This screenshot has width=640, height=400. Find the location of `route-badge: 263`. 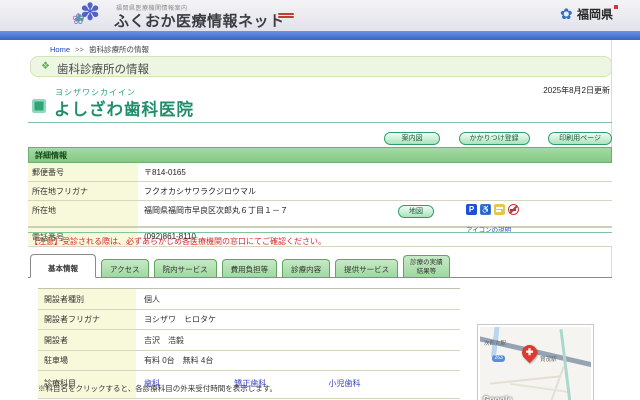

route-badge: 263 is located at coordinates (499, 358).